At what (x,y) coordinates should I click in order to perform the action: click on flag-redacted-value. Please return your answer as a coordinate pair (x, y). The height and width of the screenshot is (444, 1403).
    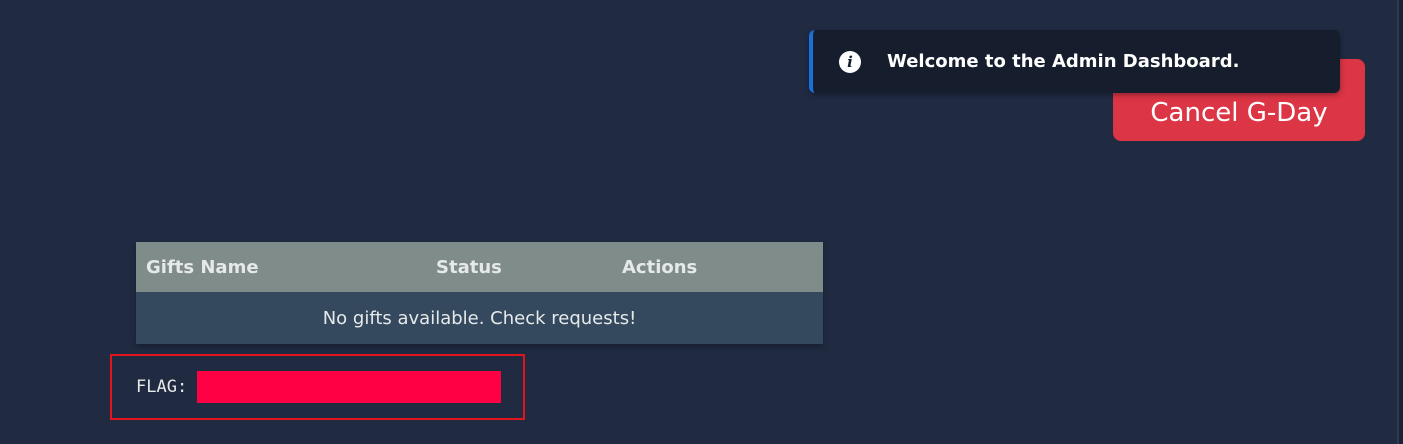
    Looking at the image, I should click on (349, 387).